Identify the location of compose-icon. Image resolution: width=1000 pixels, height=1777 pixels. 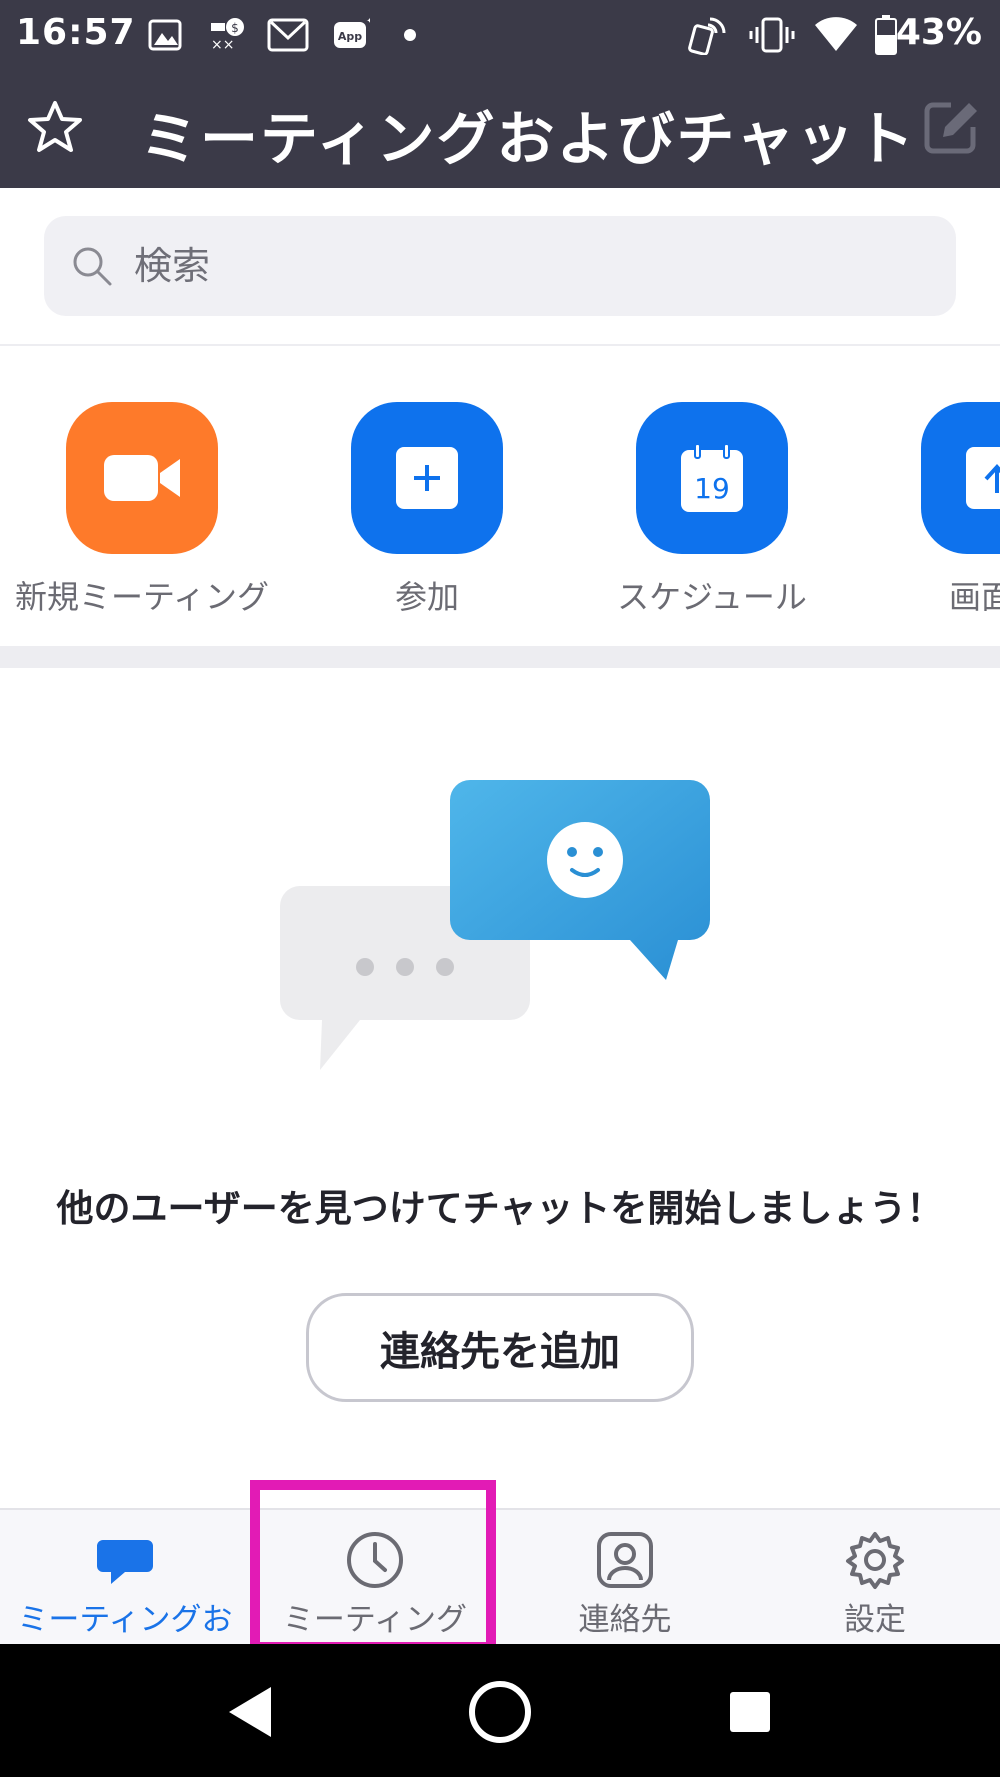
(950, 128).